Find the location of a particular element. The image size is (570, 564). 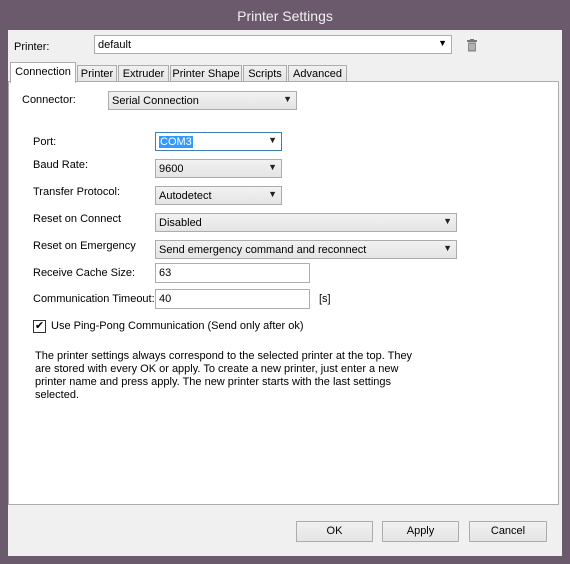

baud-rate-label: Baud Rate: is located at coordinates (61, 165).